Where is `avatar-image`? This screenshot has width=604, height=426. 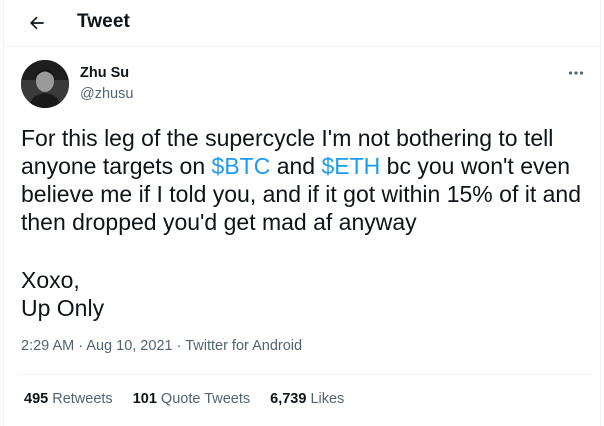
avatar-image is located at coordinates (45, 84).